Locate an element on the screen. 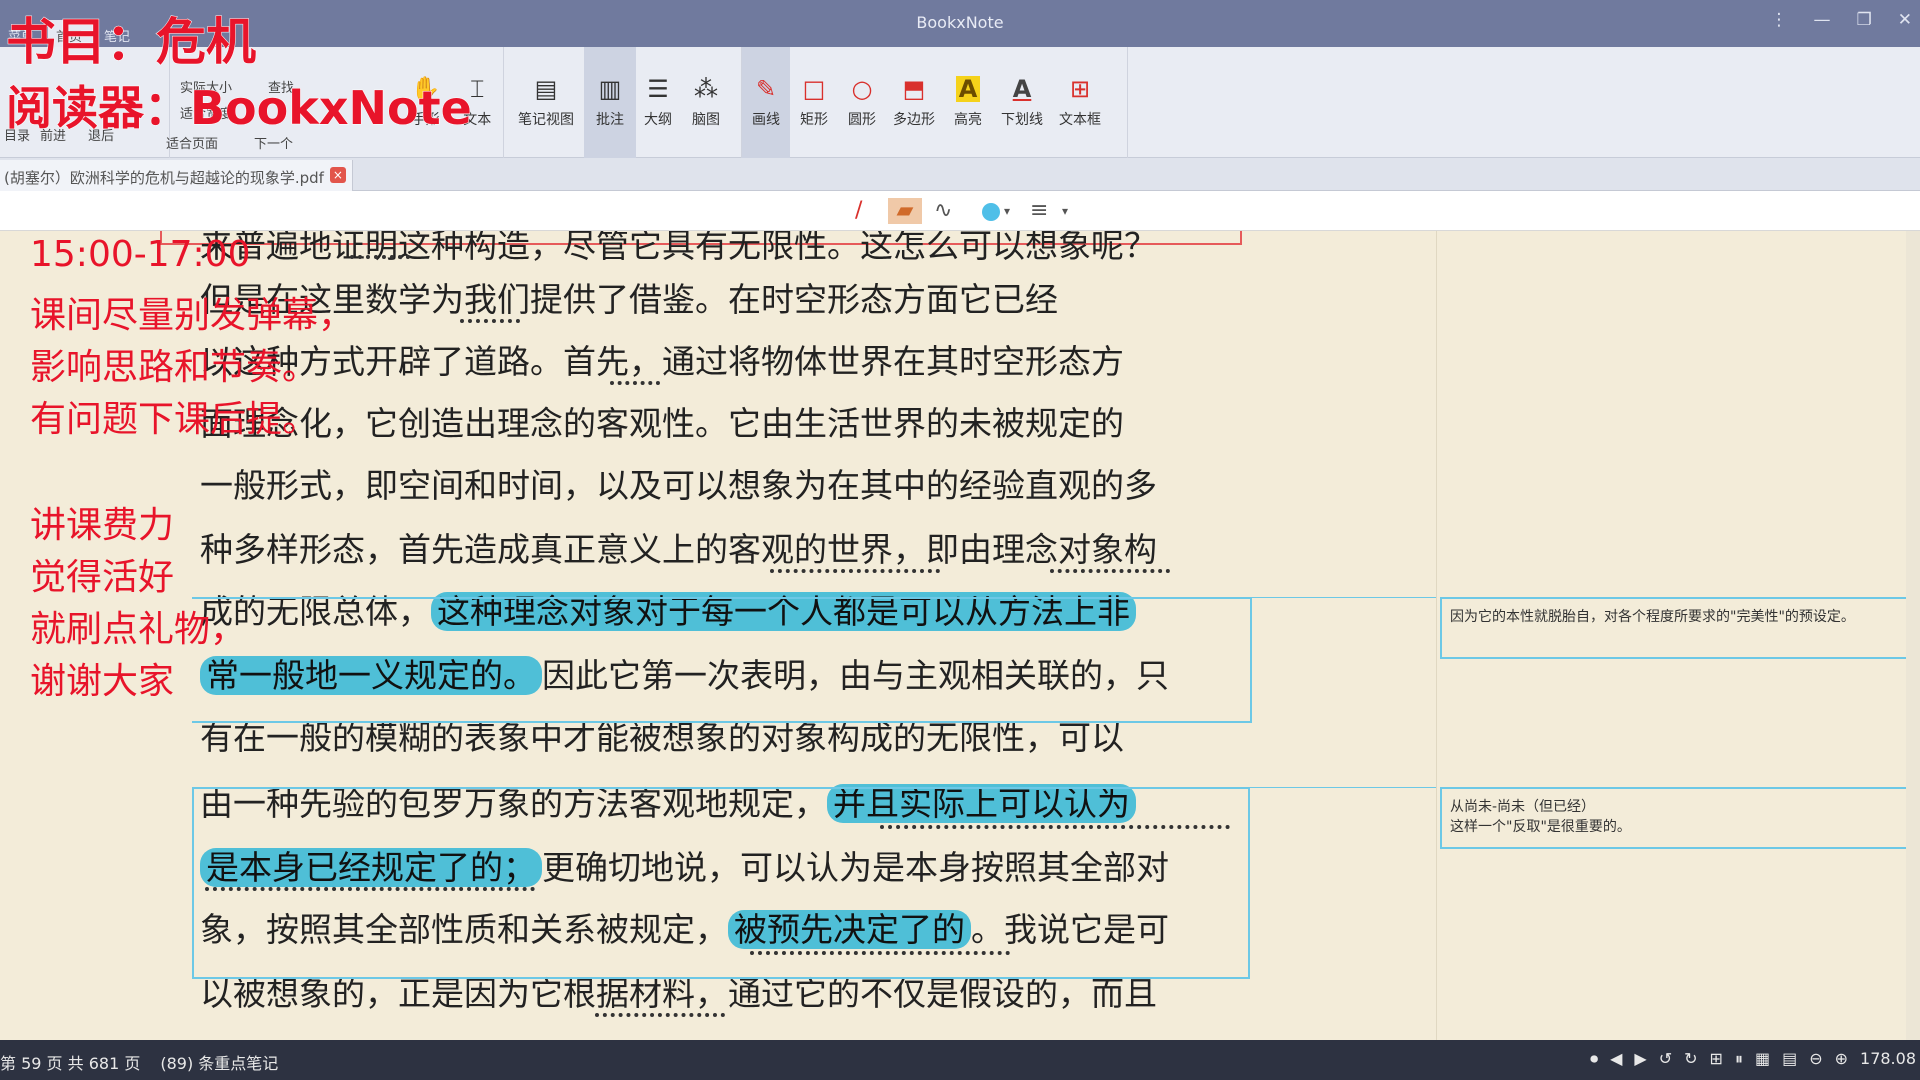  annotation-note: 因为它的本性就脱胎自，对各个程度所要求的"完美性"的预设定。 is located at coordinates (1675, 628).